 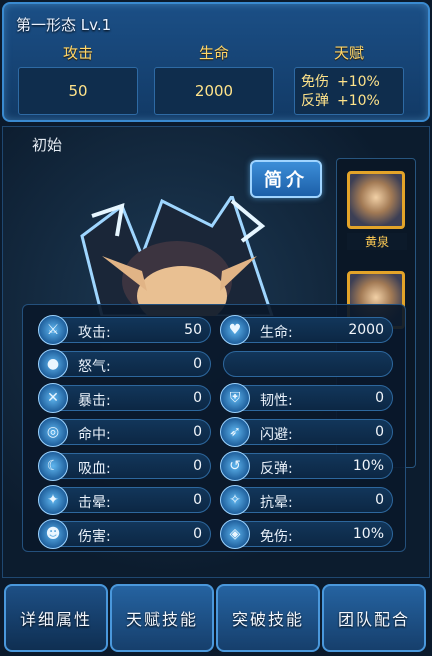 I want to click on attr-label: 吸血:, so click(x=94, y=469).